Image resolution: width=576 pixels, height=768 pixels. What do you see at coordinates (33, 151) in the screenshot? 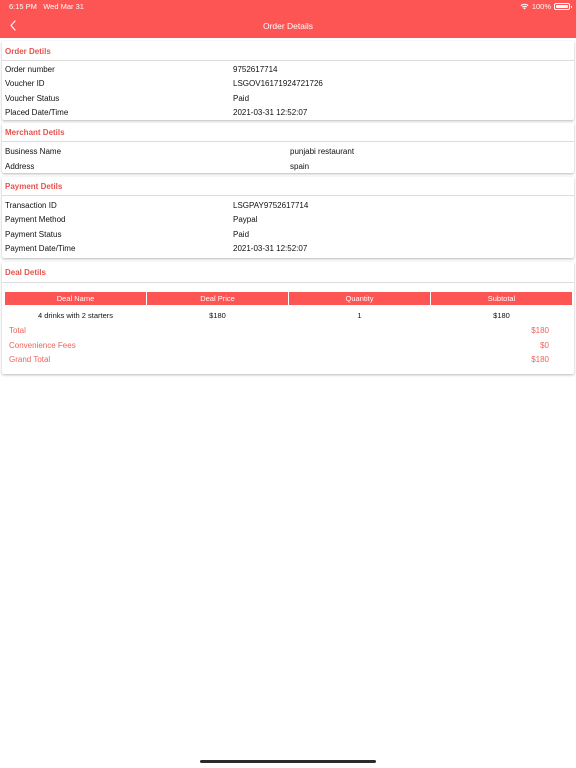
I see `business-name-label: Business Name` at bounding box center [33, 151].